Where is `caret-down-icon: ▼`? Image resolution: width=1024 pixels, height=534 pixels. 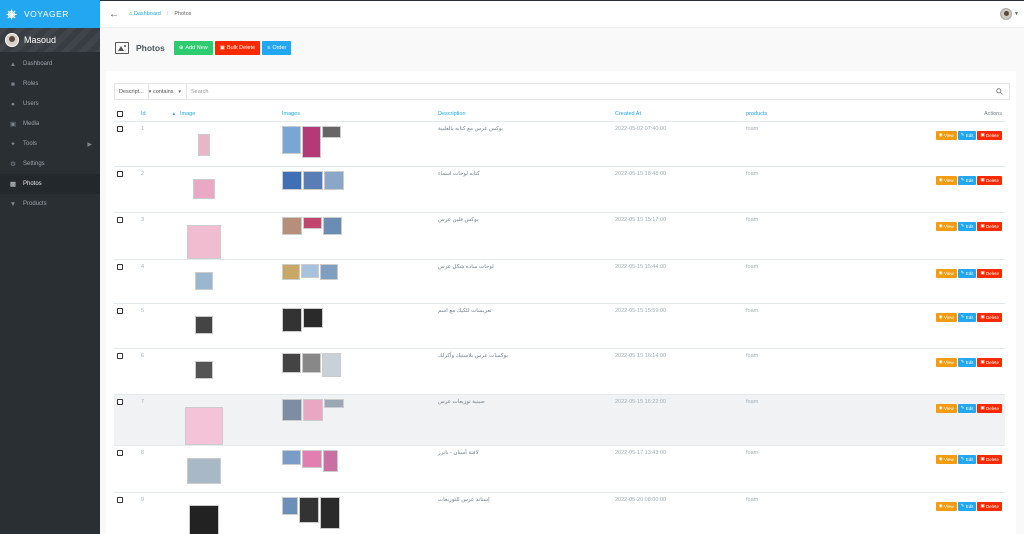
caret-down-icon: ▼ is located at coordinates (1016, 14).